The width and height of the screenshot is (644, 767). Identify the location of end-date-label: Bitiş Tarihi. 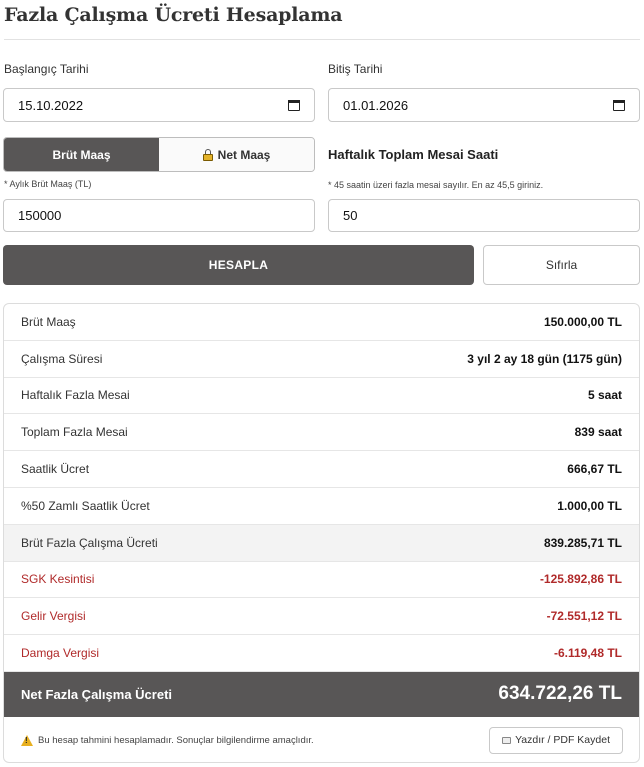
(355, 69).